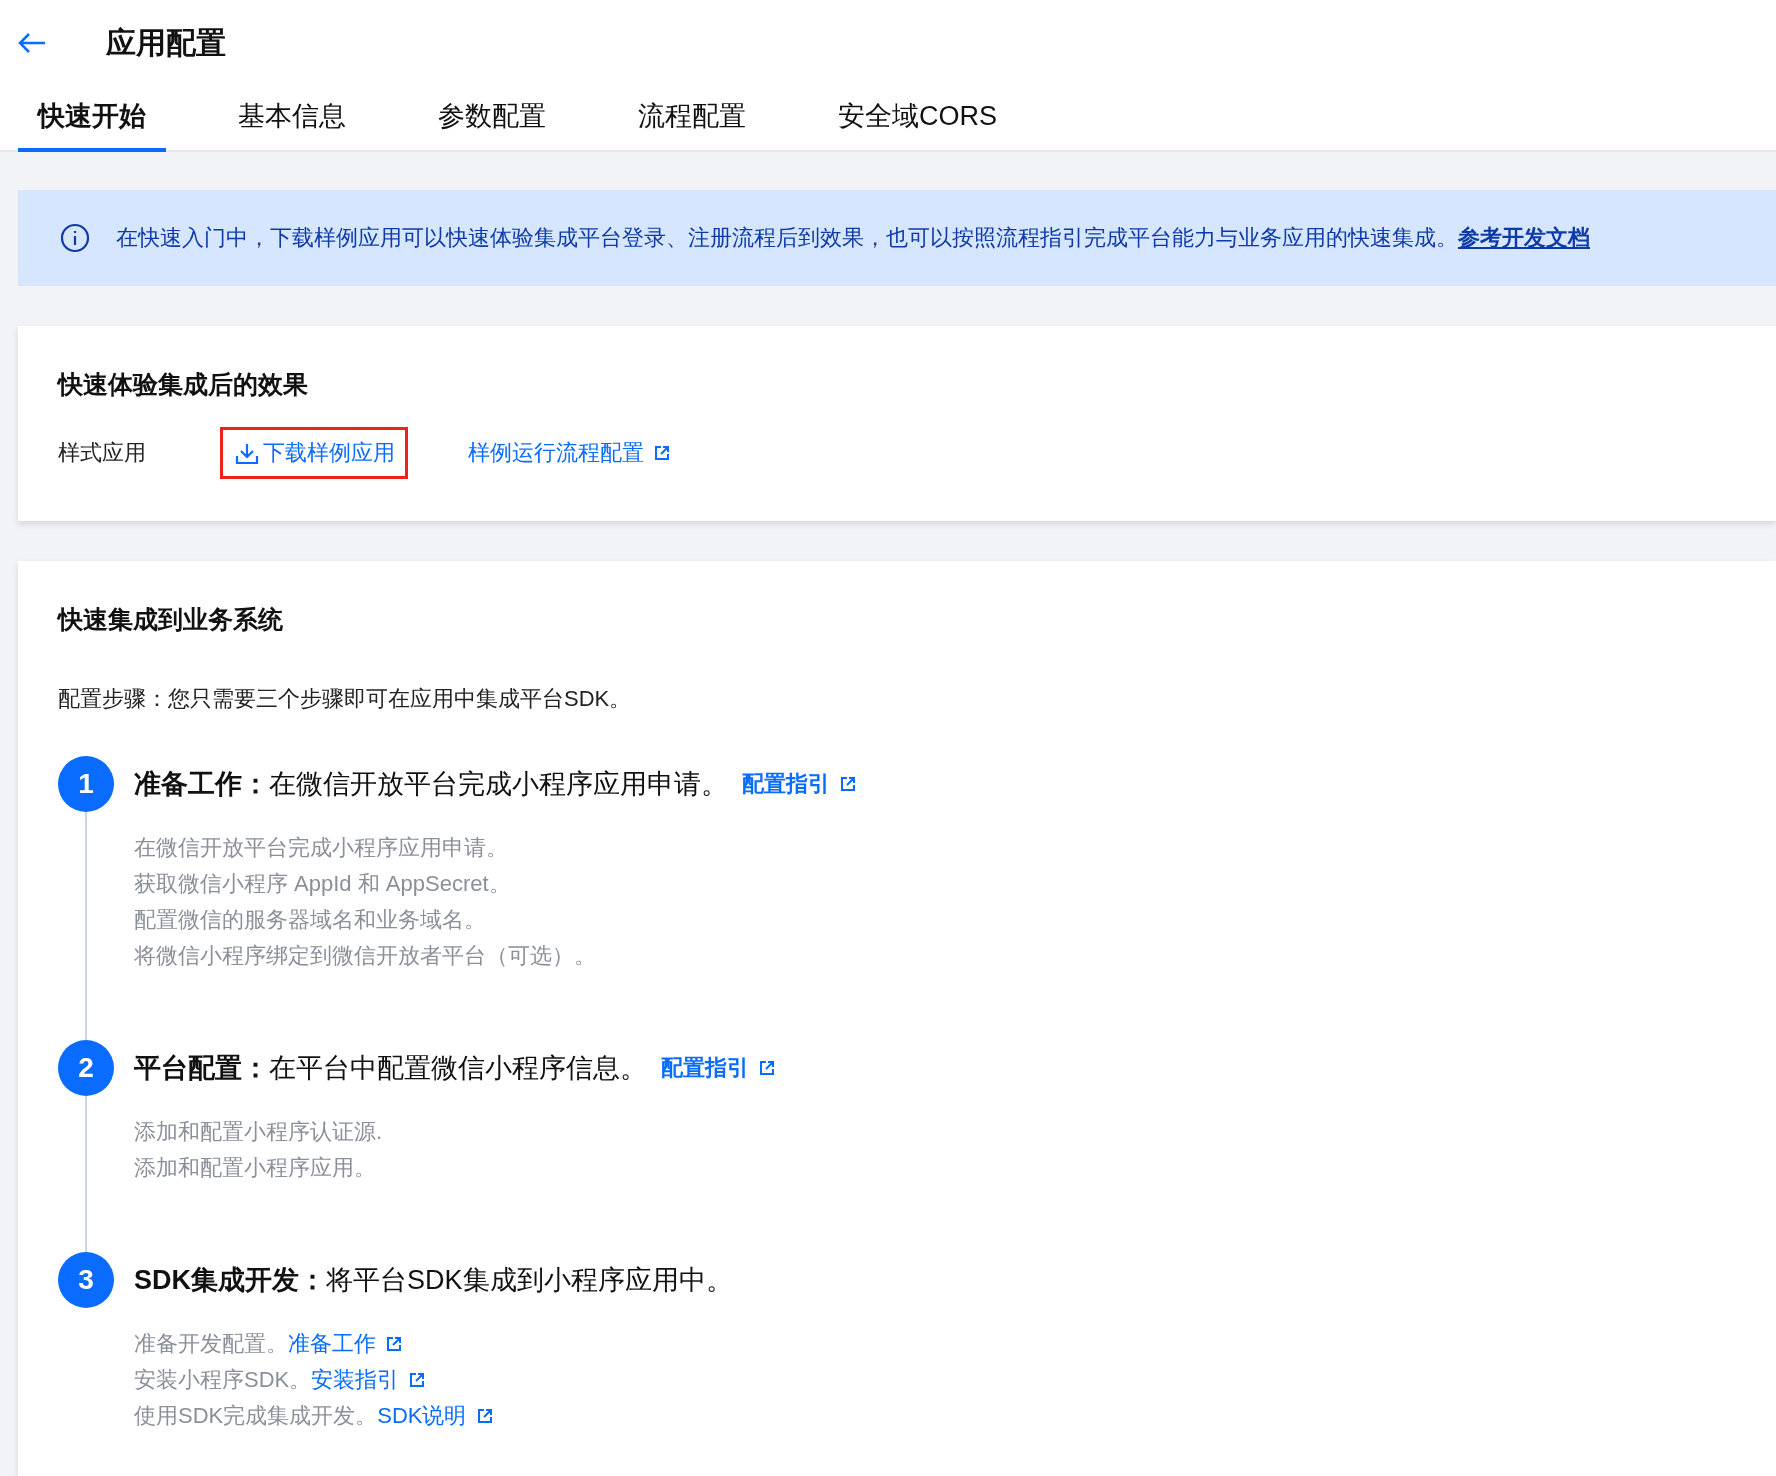  Describe the element at coordinates (431, 784) in the screenshot. I see `step-heading: 准备工作：在微信开放平台完成小程序应用申请。` at that location.